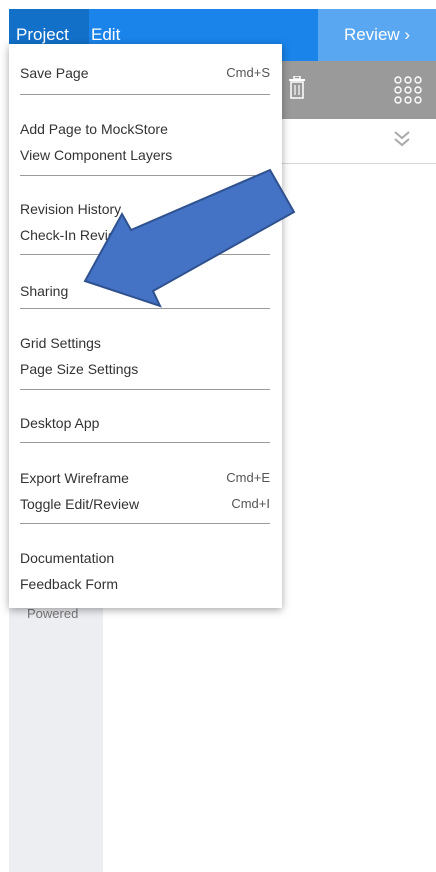 This screenshot has height=872, width=436. What do you see at coordinates (145, 584) in the screenshot?
I see `menu-item-feedback: Feedback Form` at bounding box center [145, 584].